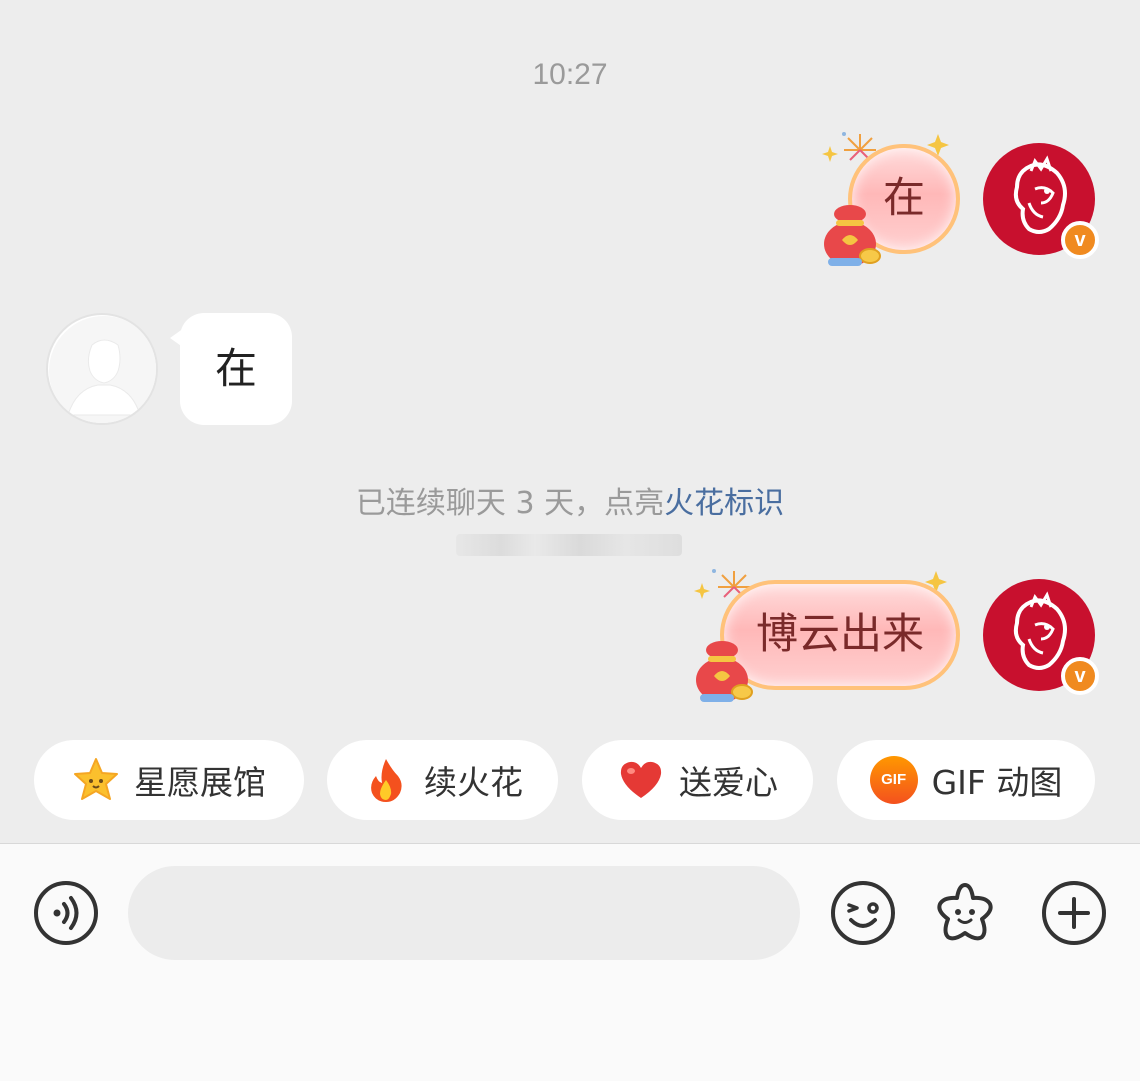 The width and height of the screenshot is (1140, 1081). Describe the element at coordinates (386, 780) in the screenshot. I see `flame-icon` at that location.